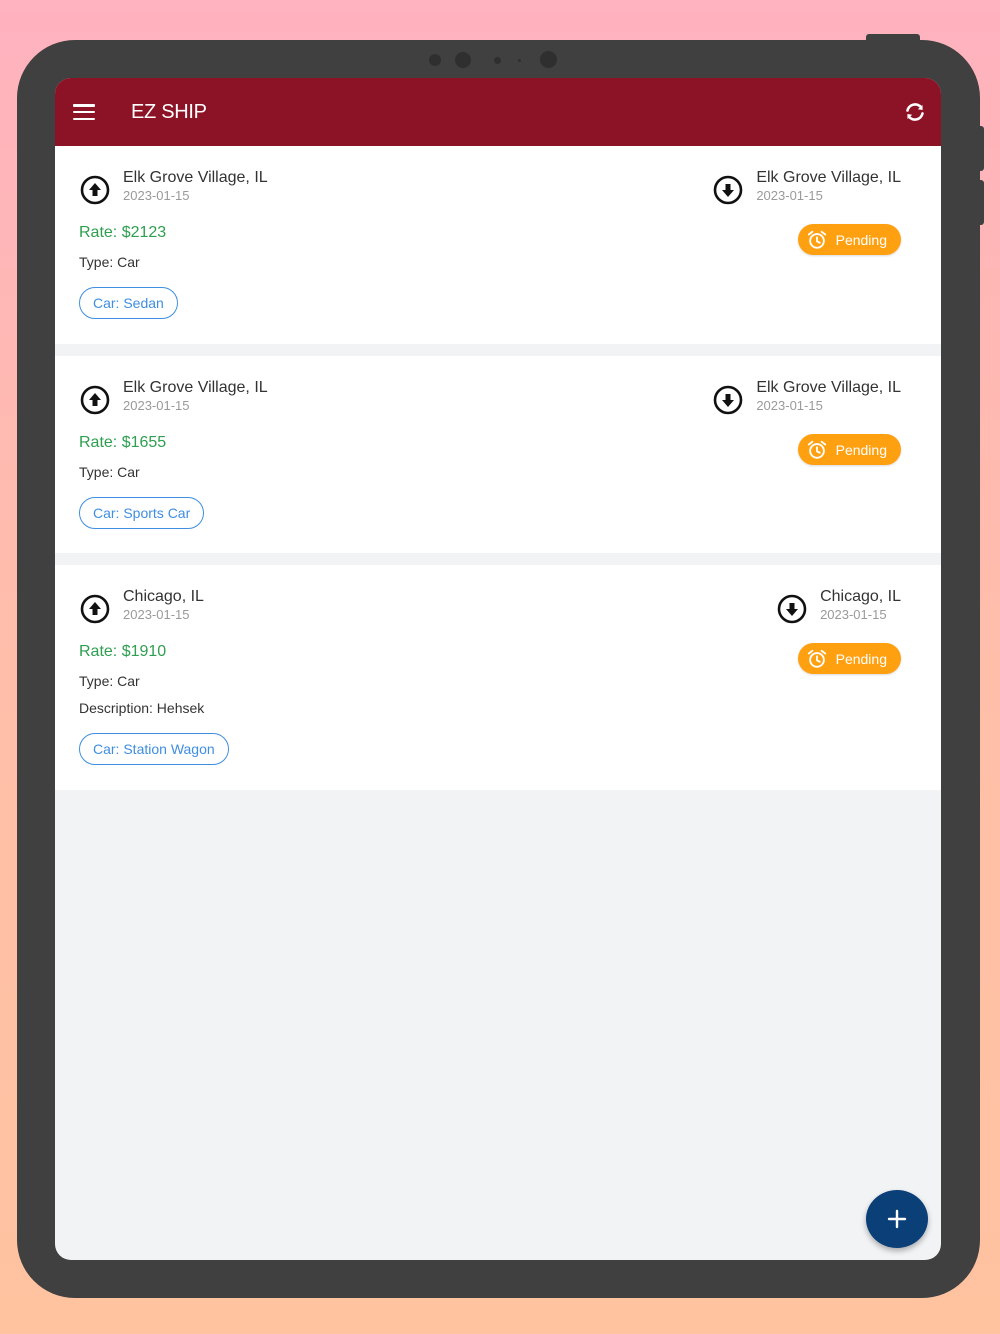 Image resolution: width=1000 pixels, height=1334 pixels. What do you see at coordinates (123, 232) in the screenshot?
I see `rate-text: Rate: $2123` at bounding box center [123, 232].